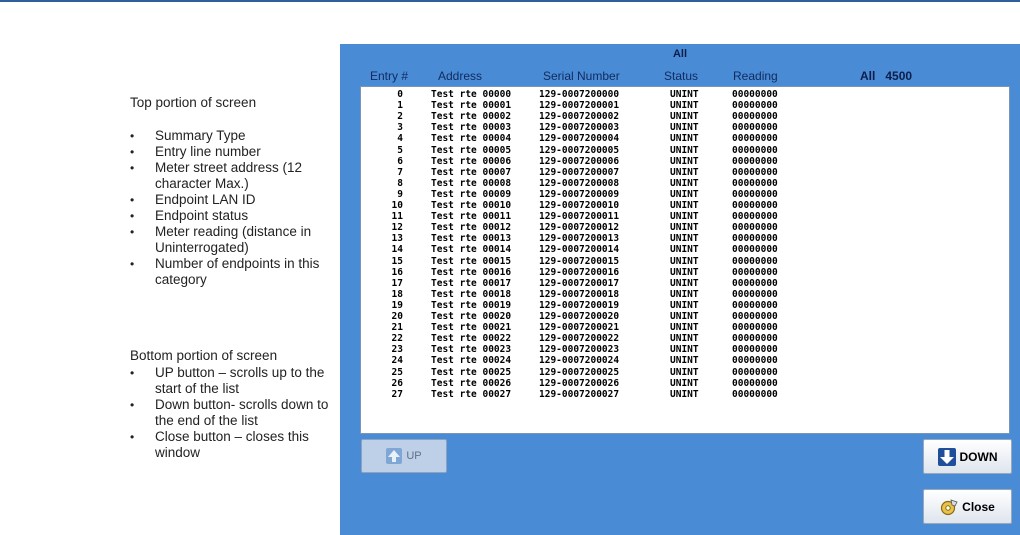  Describe the element at coordinates (414, 456) in the screenshot. I see `up-button-label: UP` at that location.